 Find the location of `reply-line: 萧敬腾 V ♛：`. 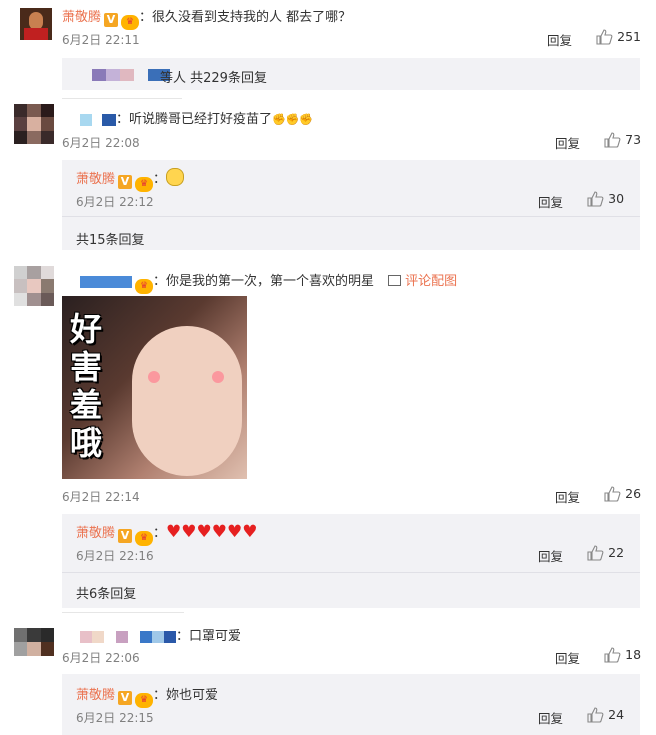

reply-line: 萧敬腾 V ♛： is located at coordinates (130, 180).